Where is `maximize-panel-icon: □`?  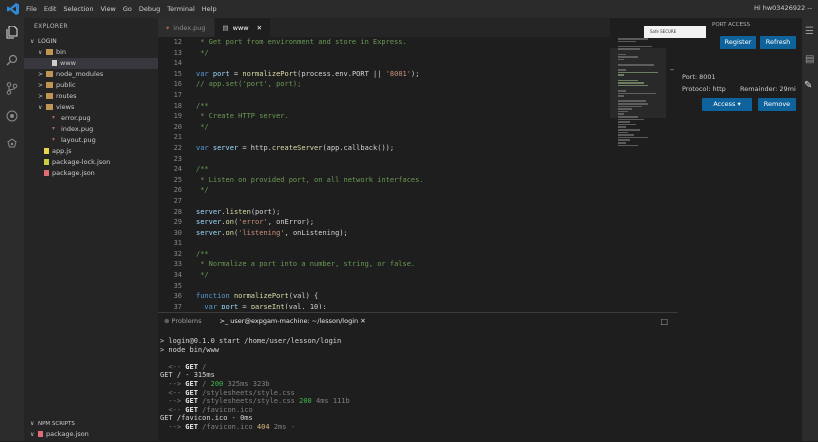
maximize-panel-icon: □ is located at coordinates (664, 321).